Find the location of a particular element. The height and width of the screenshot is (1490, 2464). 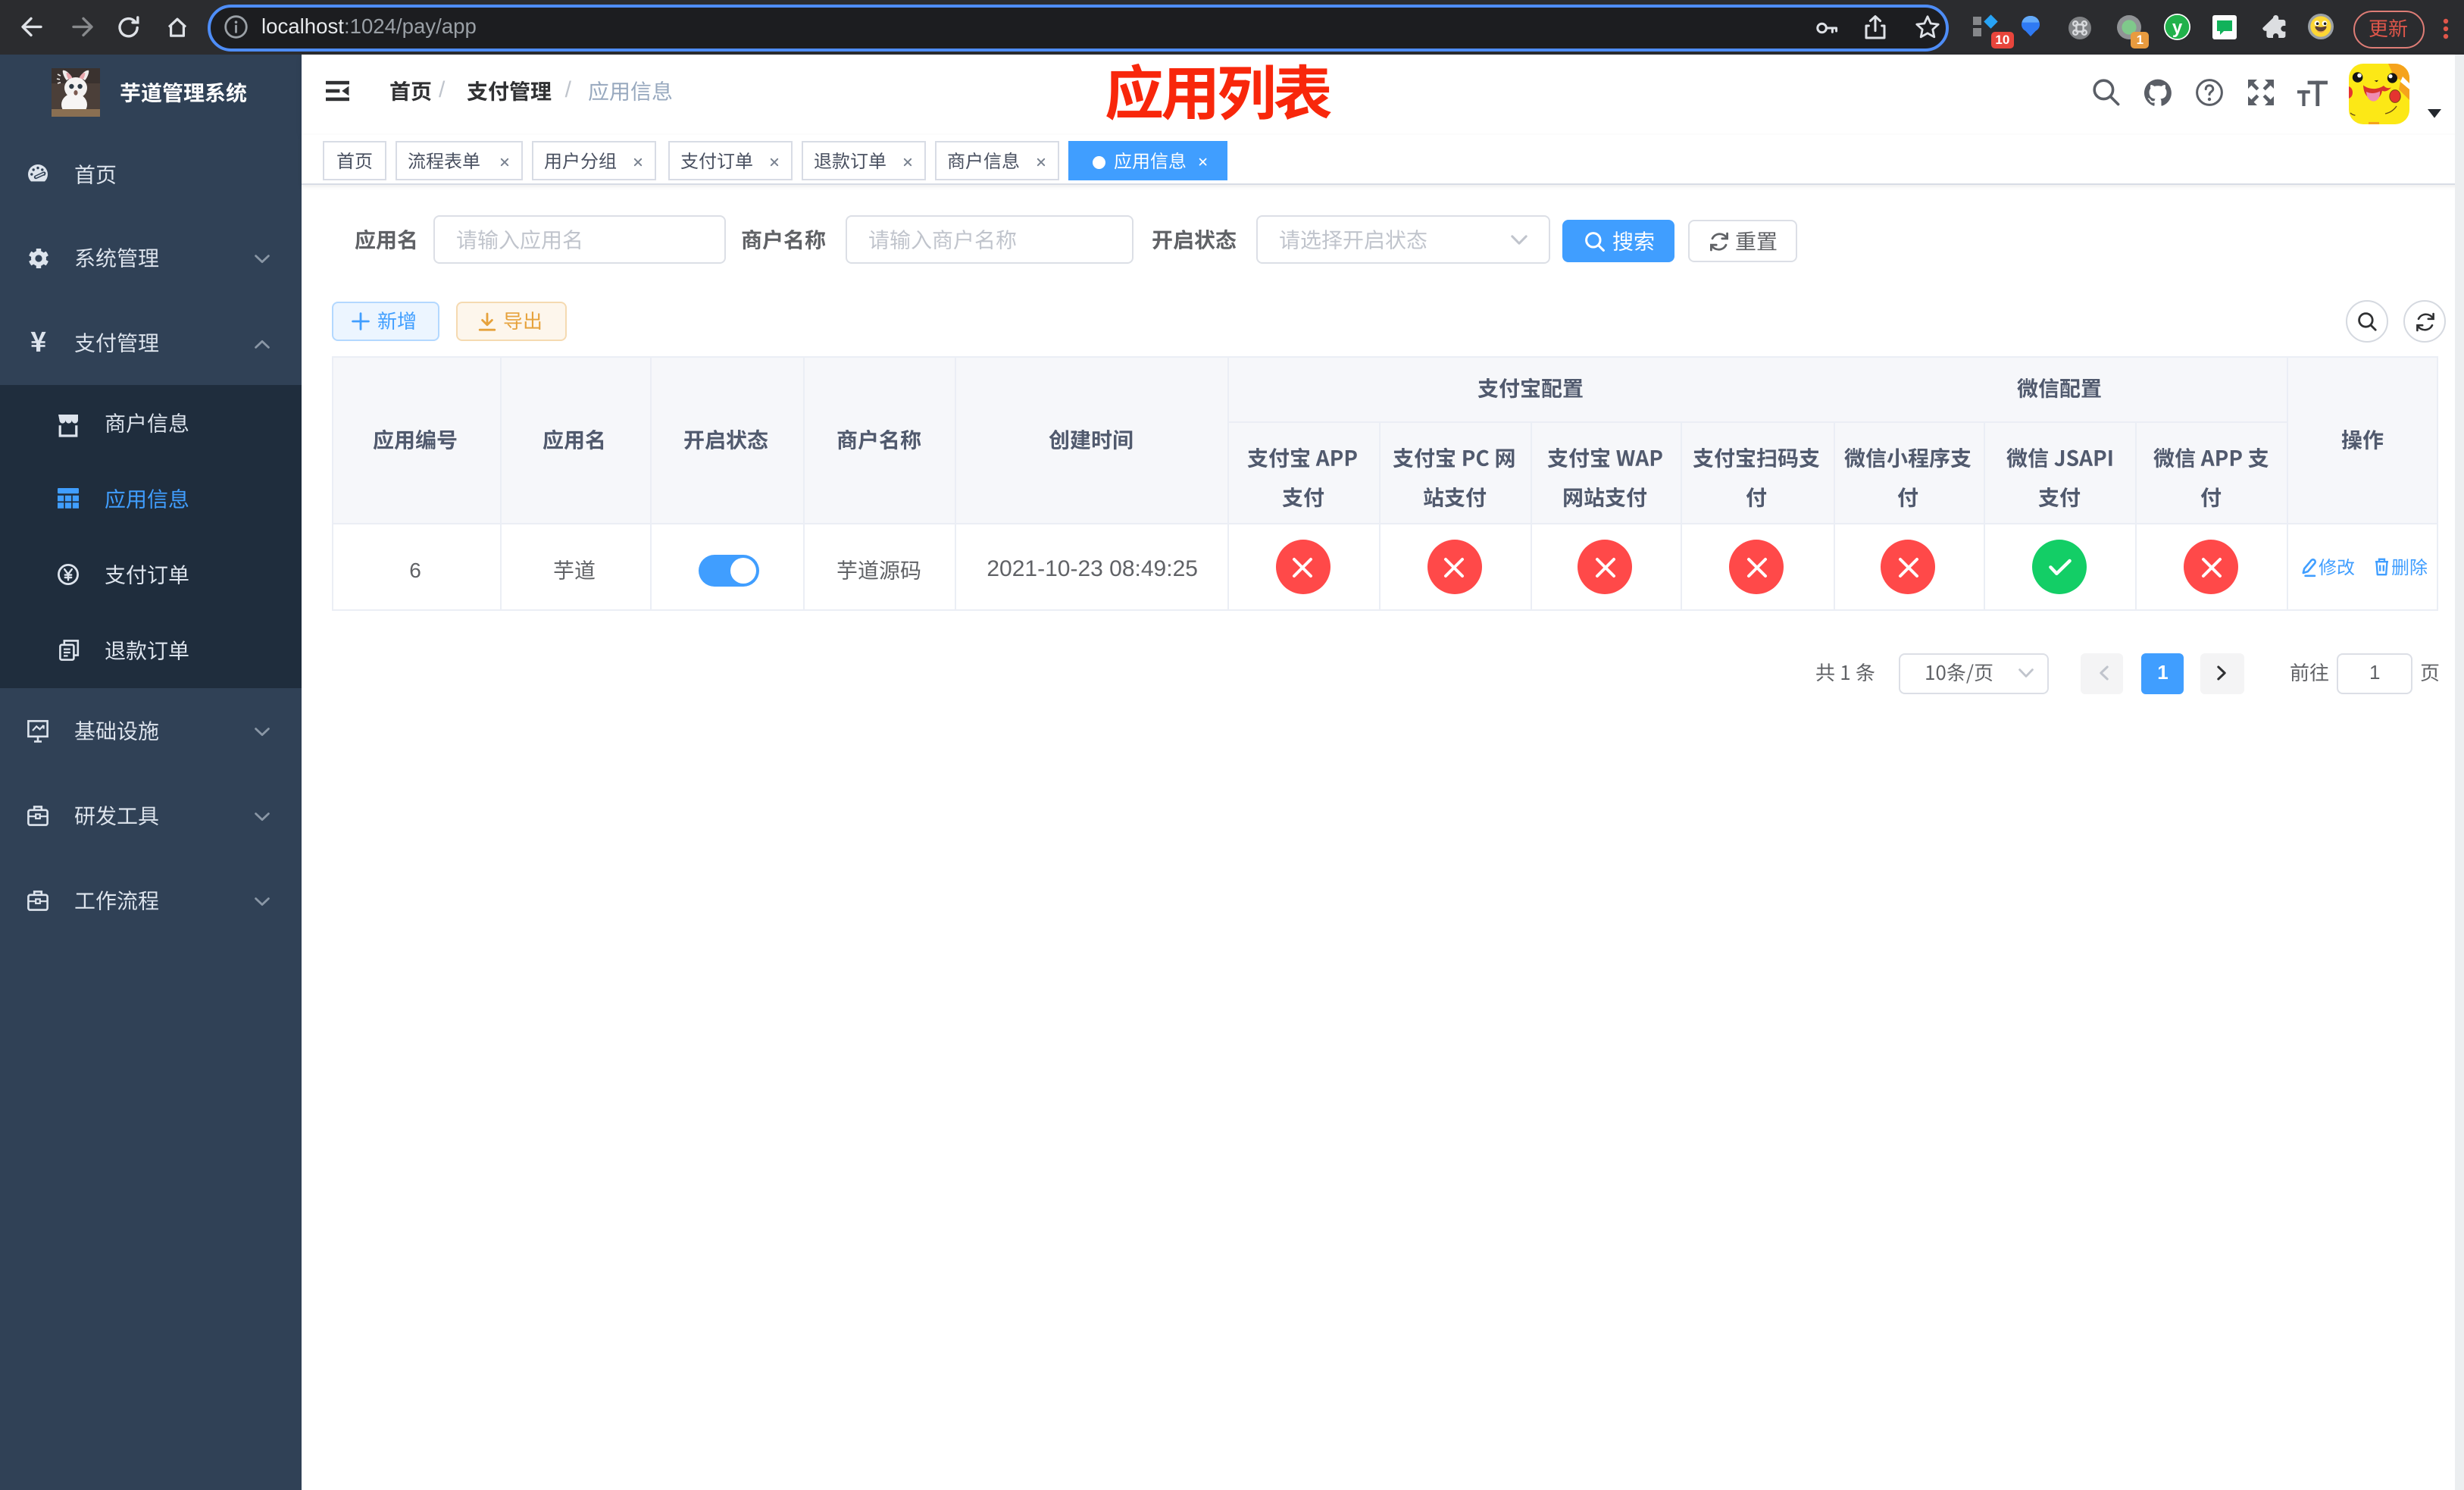

svg-text: y is located at coordinates (2177, 28).